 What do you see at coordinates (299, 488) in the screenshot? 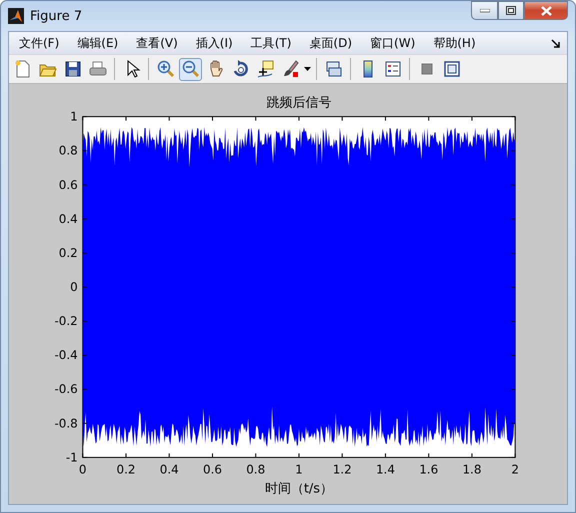
I see `x-axis-label: 时间（t/s）` at bounding box center [299, 488].